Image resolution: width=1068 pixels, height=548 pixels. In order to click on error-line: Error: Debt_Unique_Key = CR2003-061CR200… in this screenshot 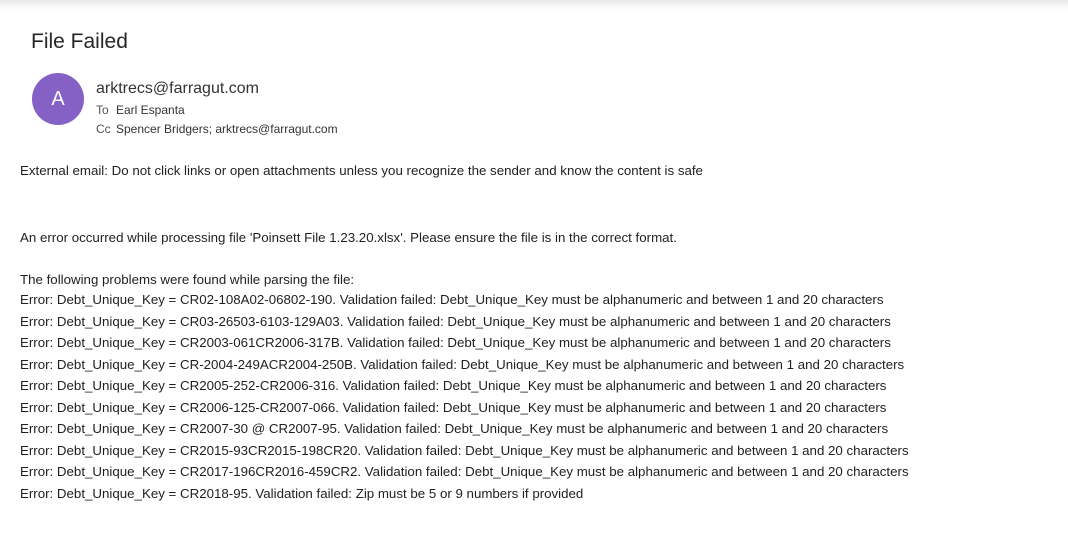, I will do `click(455, 342)`.